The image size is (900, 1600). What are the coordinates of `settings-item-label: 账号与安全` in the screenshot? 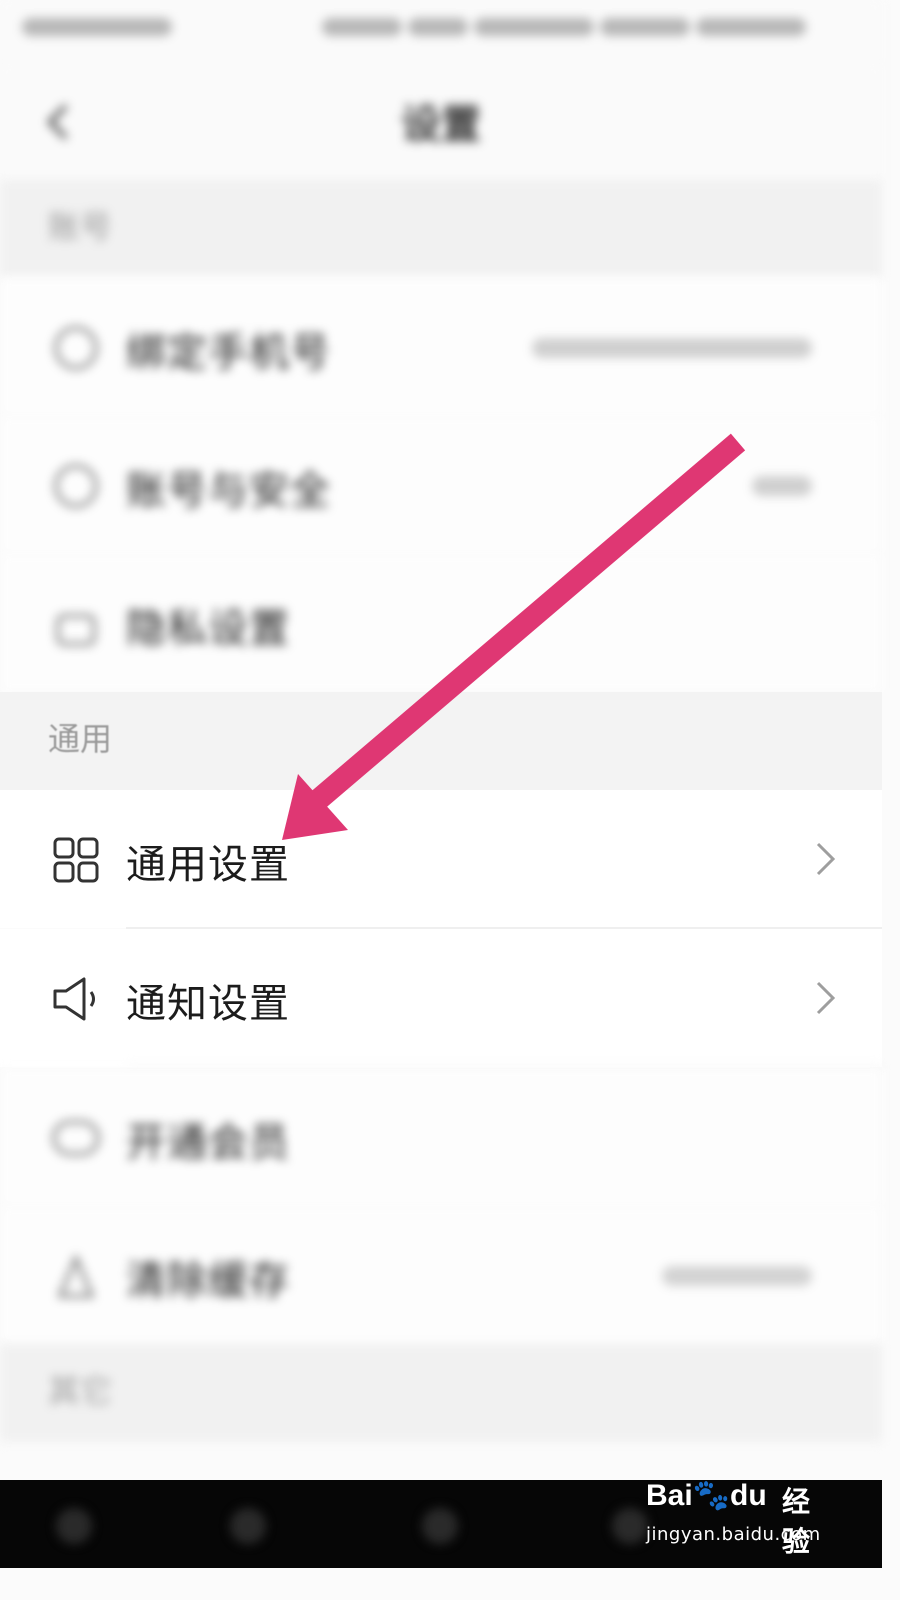 It's located at (228, 491).